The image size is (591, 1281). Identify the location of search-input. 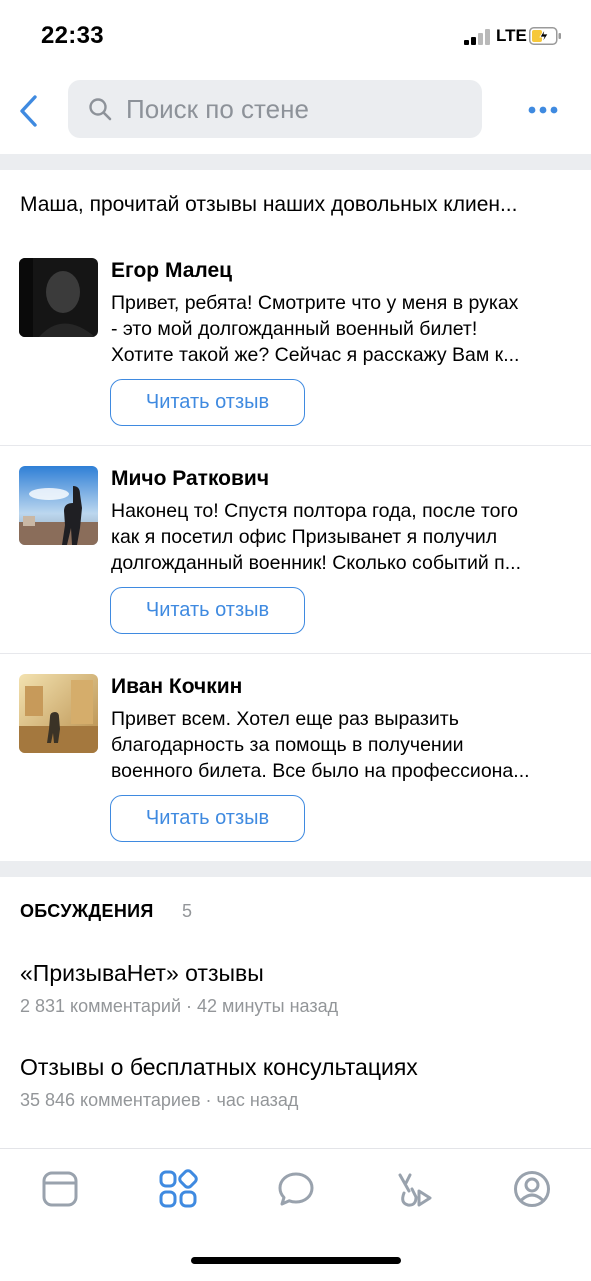
(296, 109).